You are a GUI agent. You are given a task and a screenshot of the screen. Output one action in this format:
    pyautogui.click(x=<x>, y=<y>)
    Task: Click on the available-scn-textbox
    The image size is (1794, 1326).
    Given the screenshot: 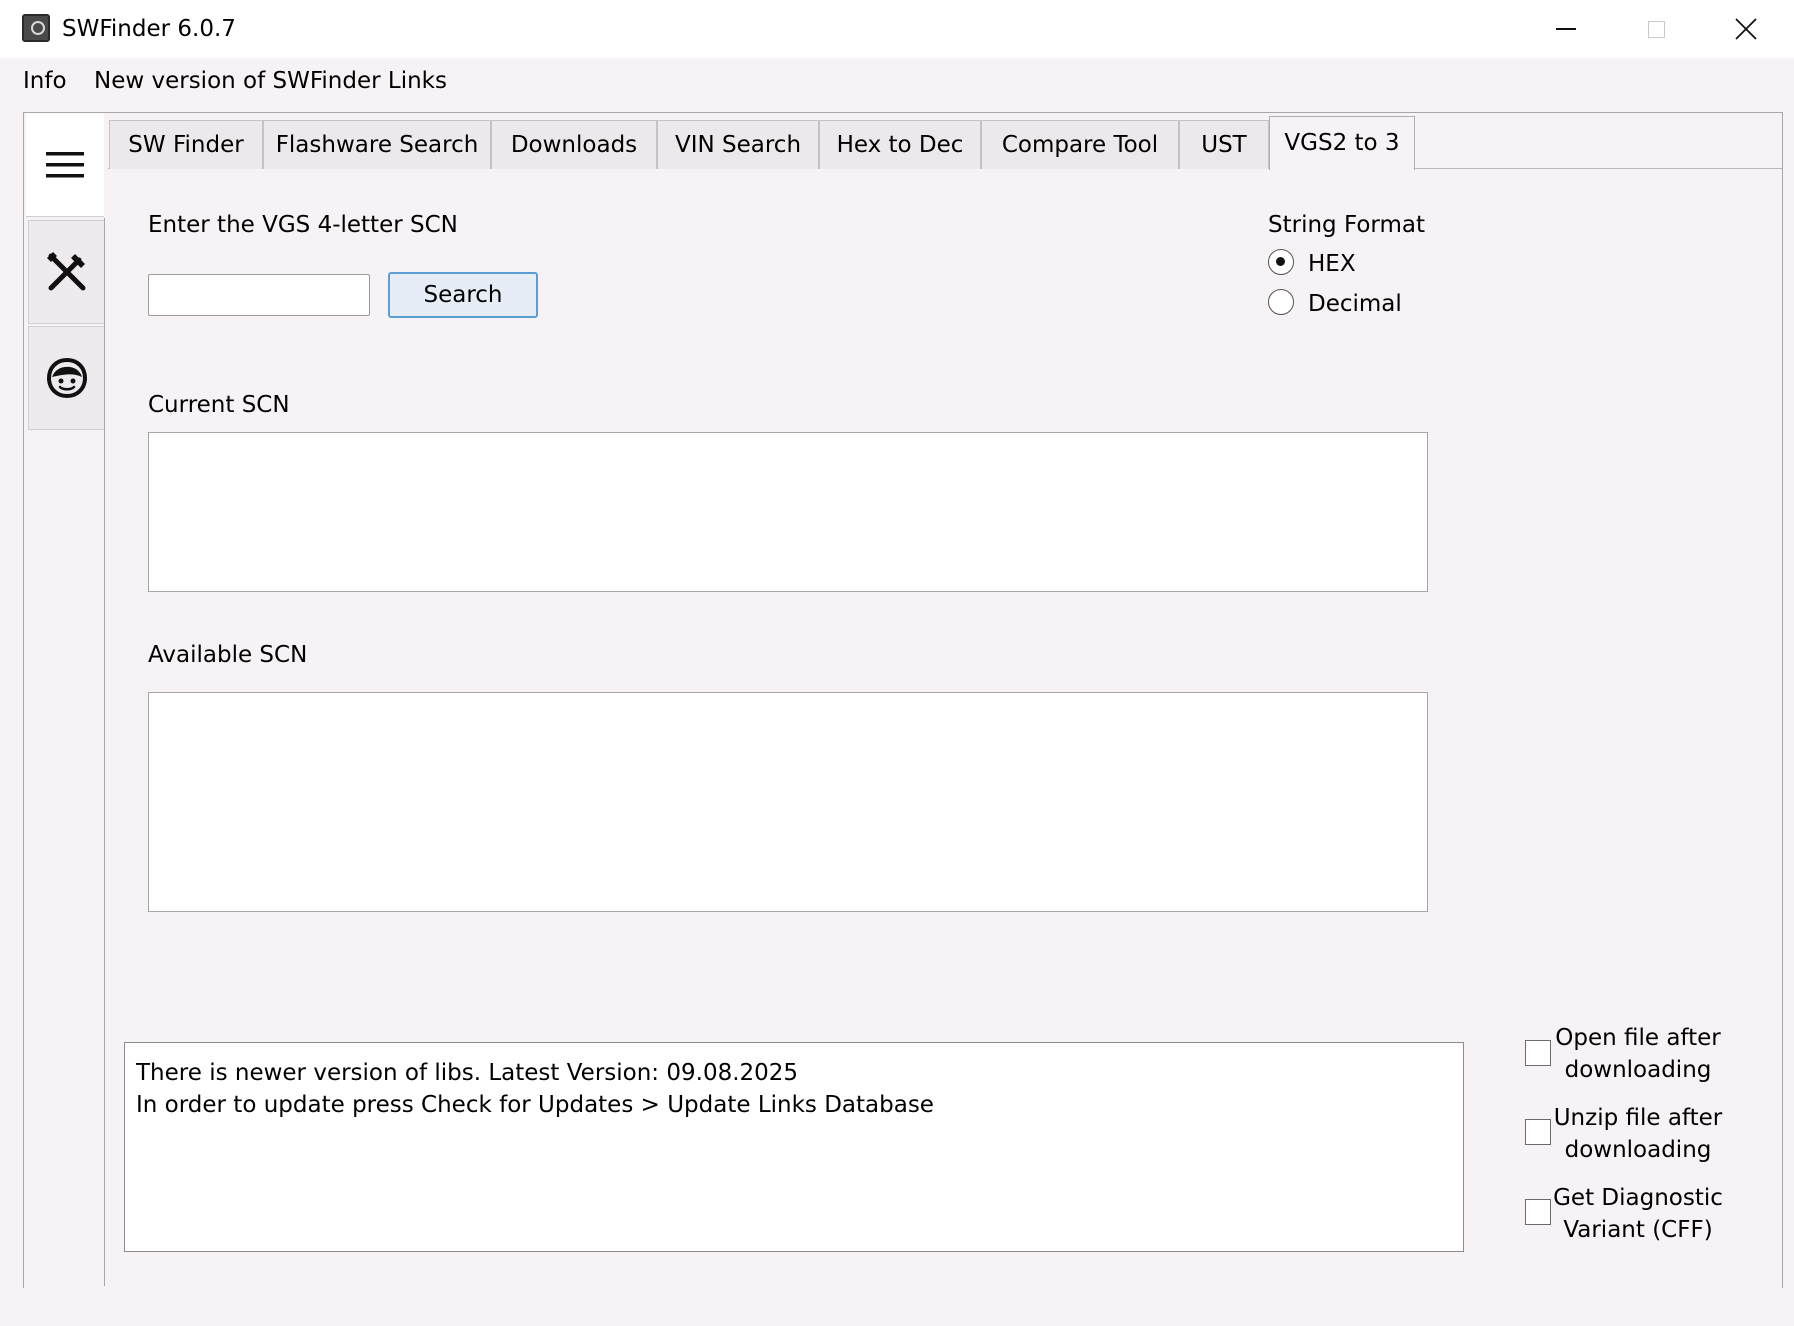 What is the action you would take?
    pyautogui.click(x=788, y=802)
    